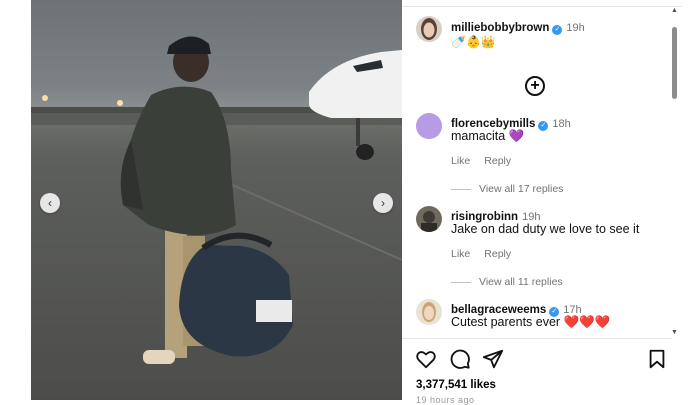  Describe the element at coordinates (674, 172) in the screenshot. I see `comments-scrollbar: ▲ ▼` at that location.